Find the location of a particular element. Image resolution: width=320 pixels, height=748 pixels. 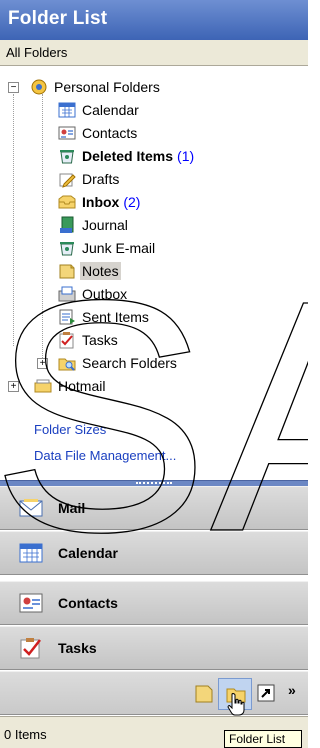

tree-item-contacts: Contacts is located at coordinates (98, 133).